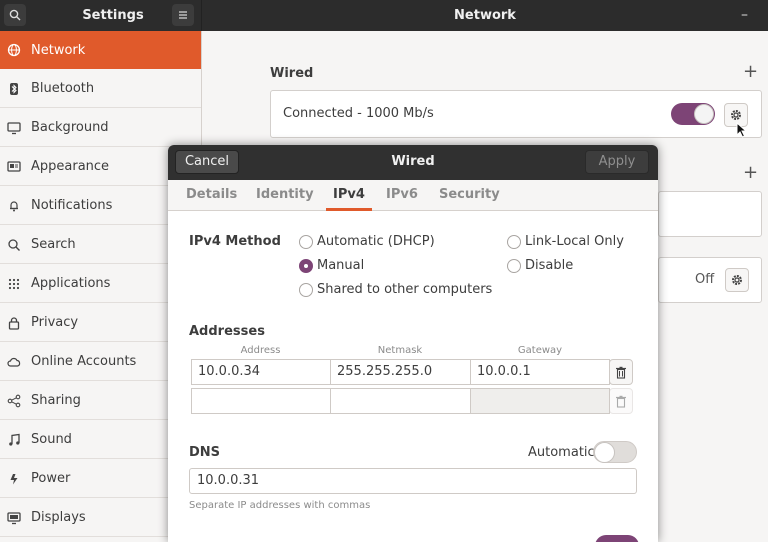 This screenshot has width=768, height=542. What do you see at coordinates (14, 518) in the screenshot?
I see `display-icon` at bounding box center [14, 518].